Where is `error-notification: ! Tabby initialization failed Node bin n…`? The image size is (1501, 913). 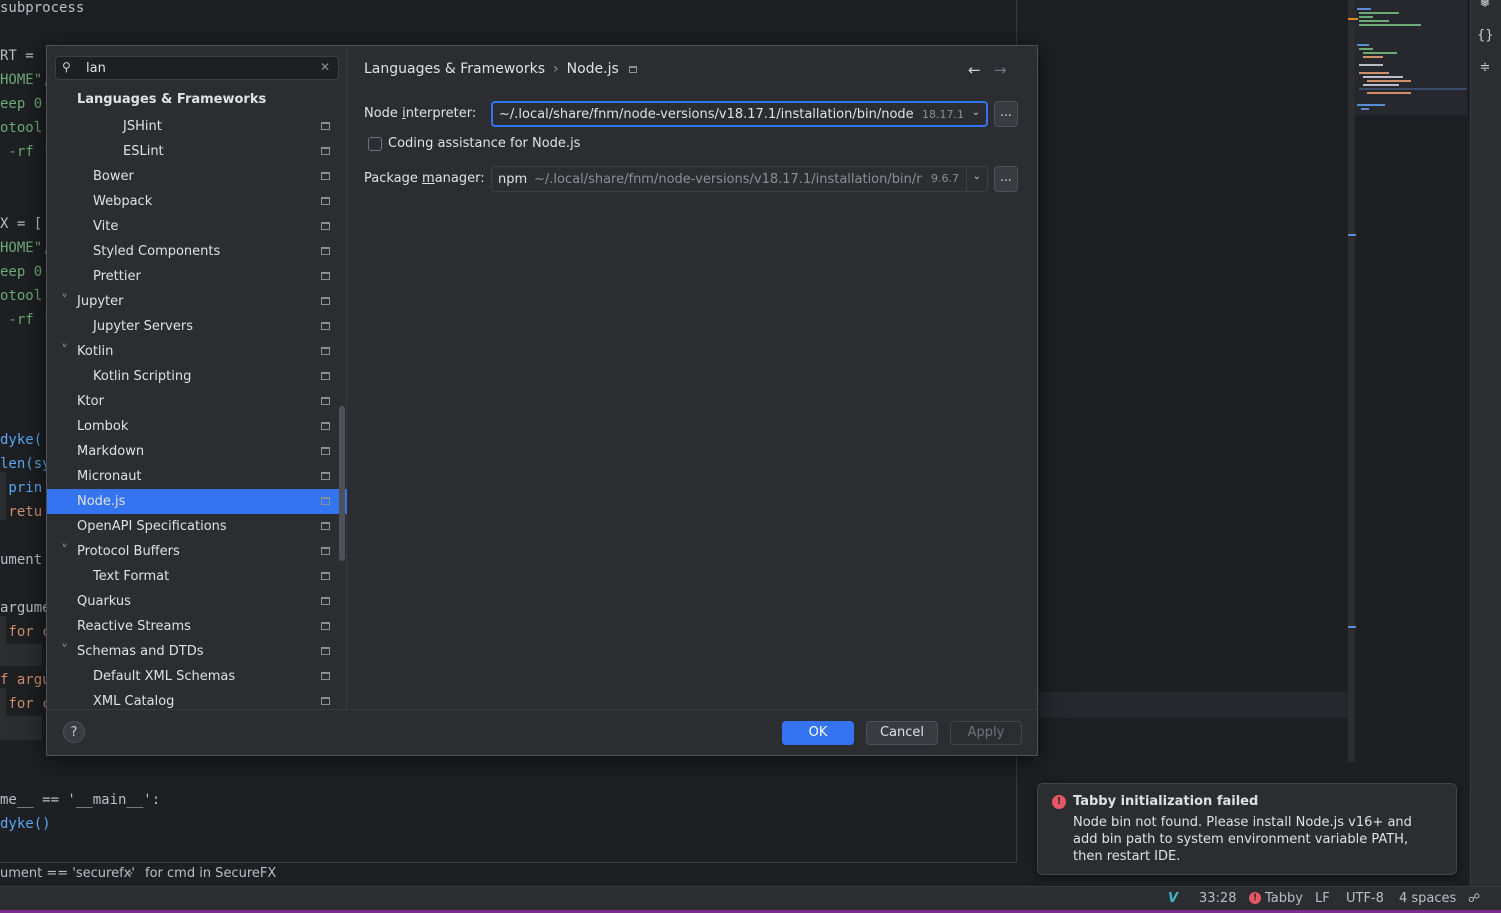
error-notification: ! Tabby initialization failed Node bin n… is located at coordinates (1247, 829).